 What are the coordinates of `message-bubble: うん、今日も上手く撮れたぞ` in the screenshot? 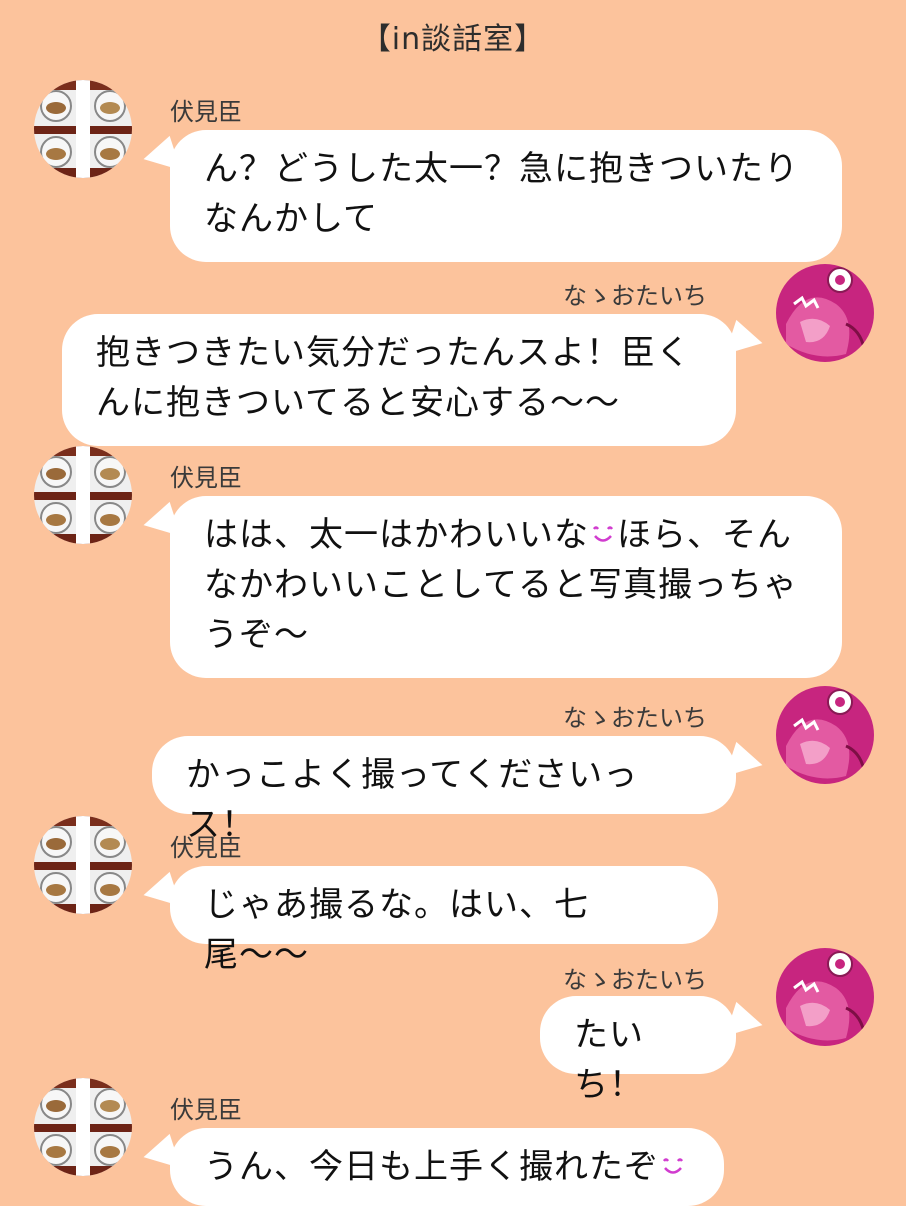 It's located at (447, 1167).